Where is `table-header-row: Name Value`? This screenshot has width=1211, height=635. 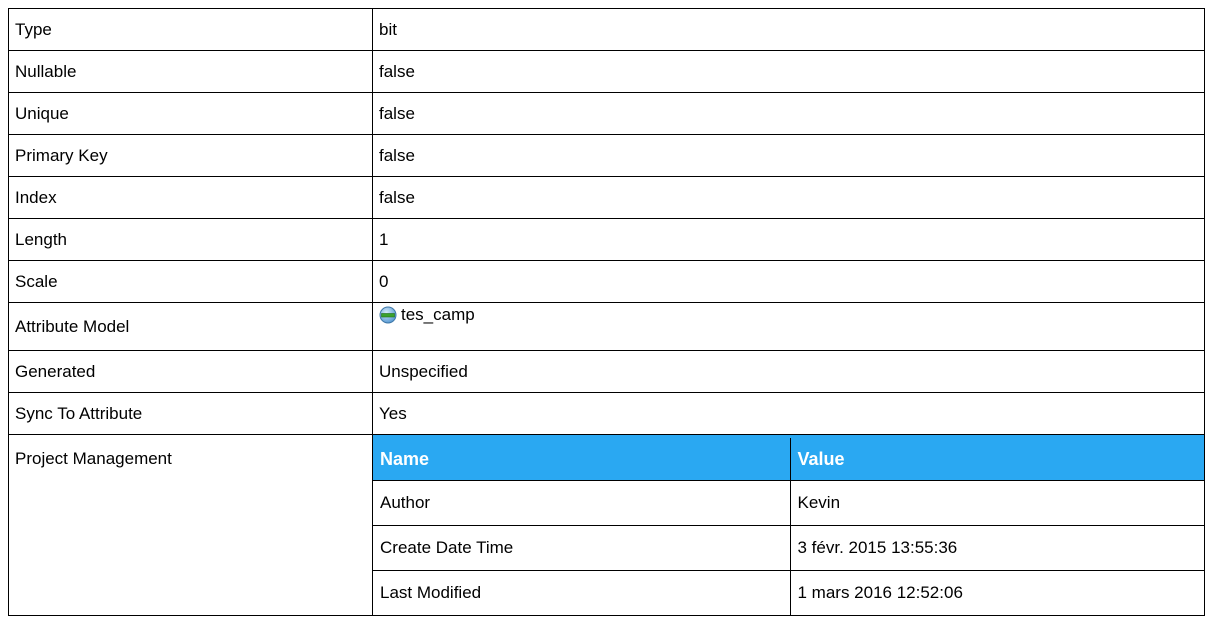
table-header-row: Name Value is located at coordinates (789, 458).